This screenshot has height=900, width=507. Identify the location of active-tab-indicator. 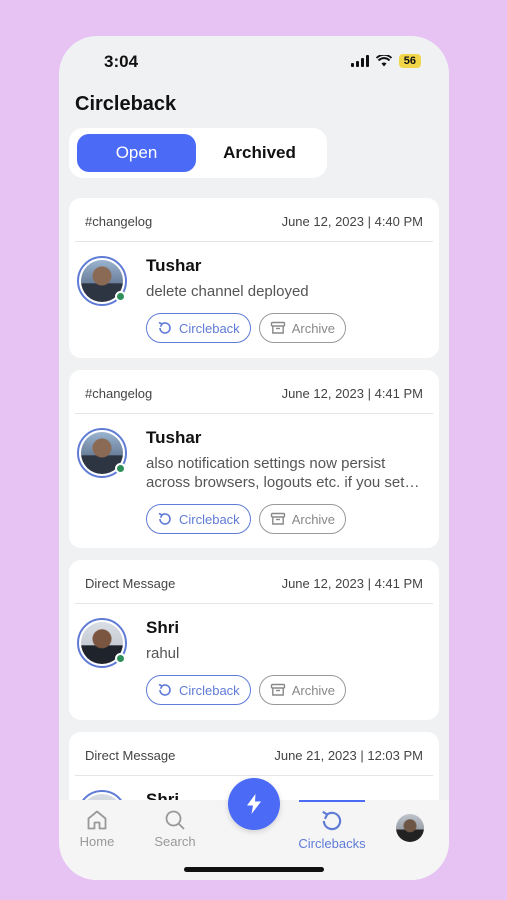
(332, 801).